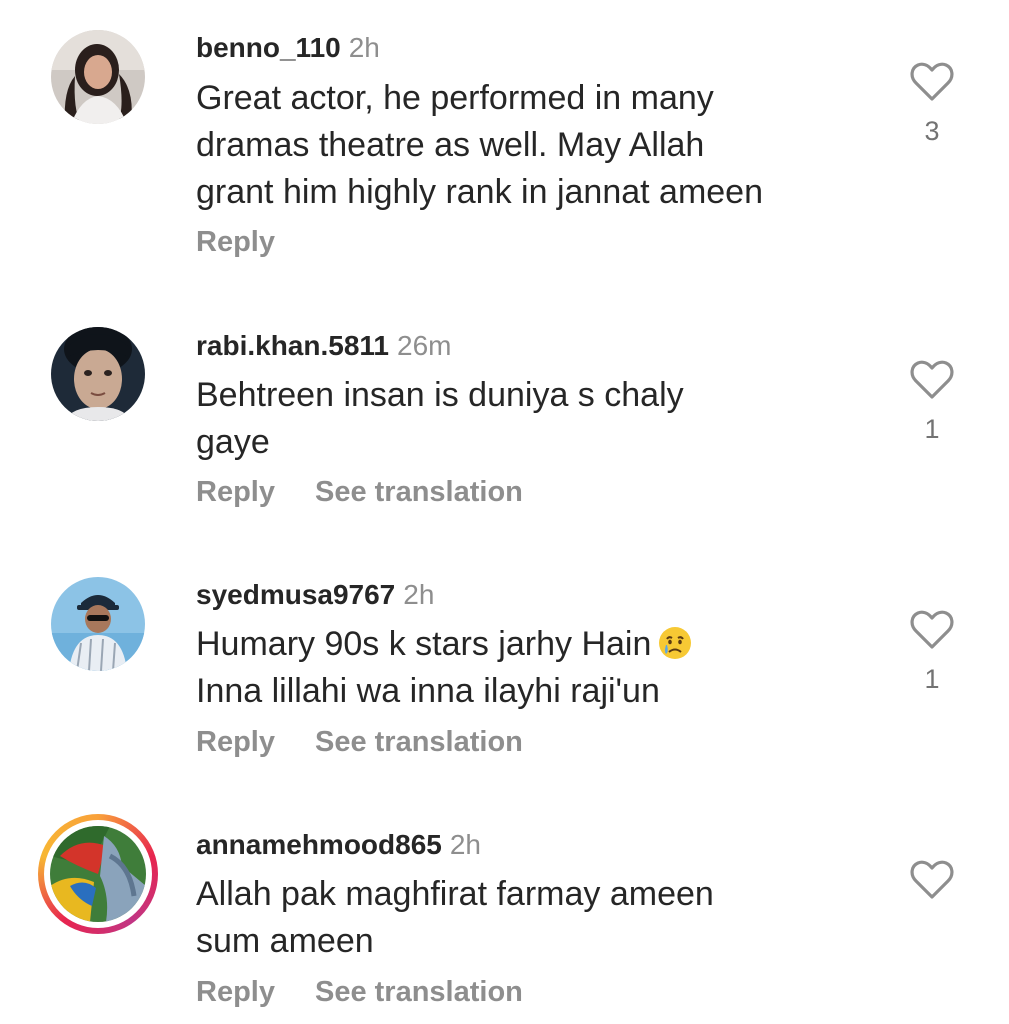  I want to click on story-ring-avatar, so click(98, 874).